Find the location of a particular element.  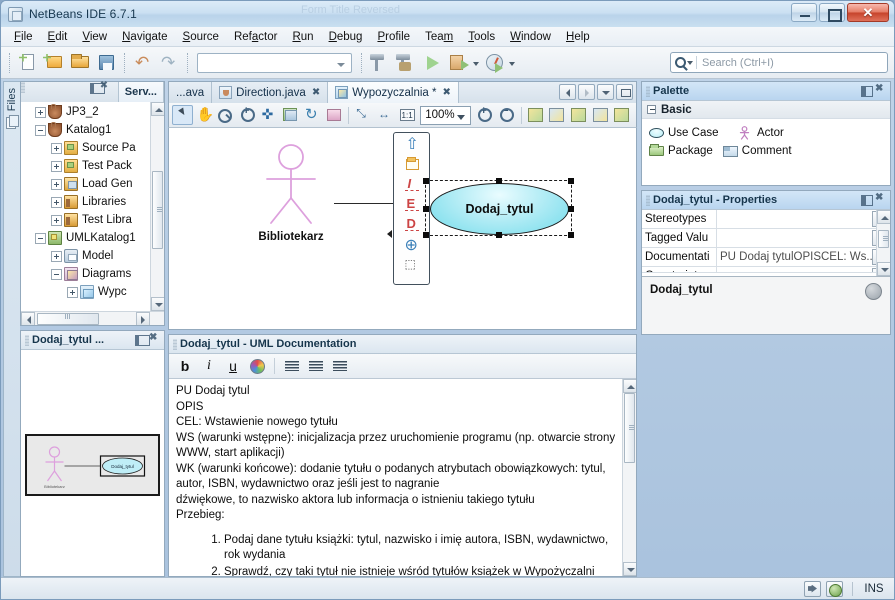

tree-node-load-generator: Load Gen is located at coordinates (92, 184).